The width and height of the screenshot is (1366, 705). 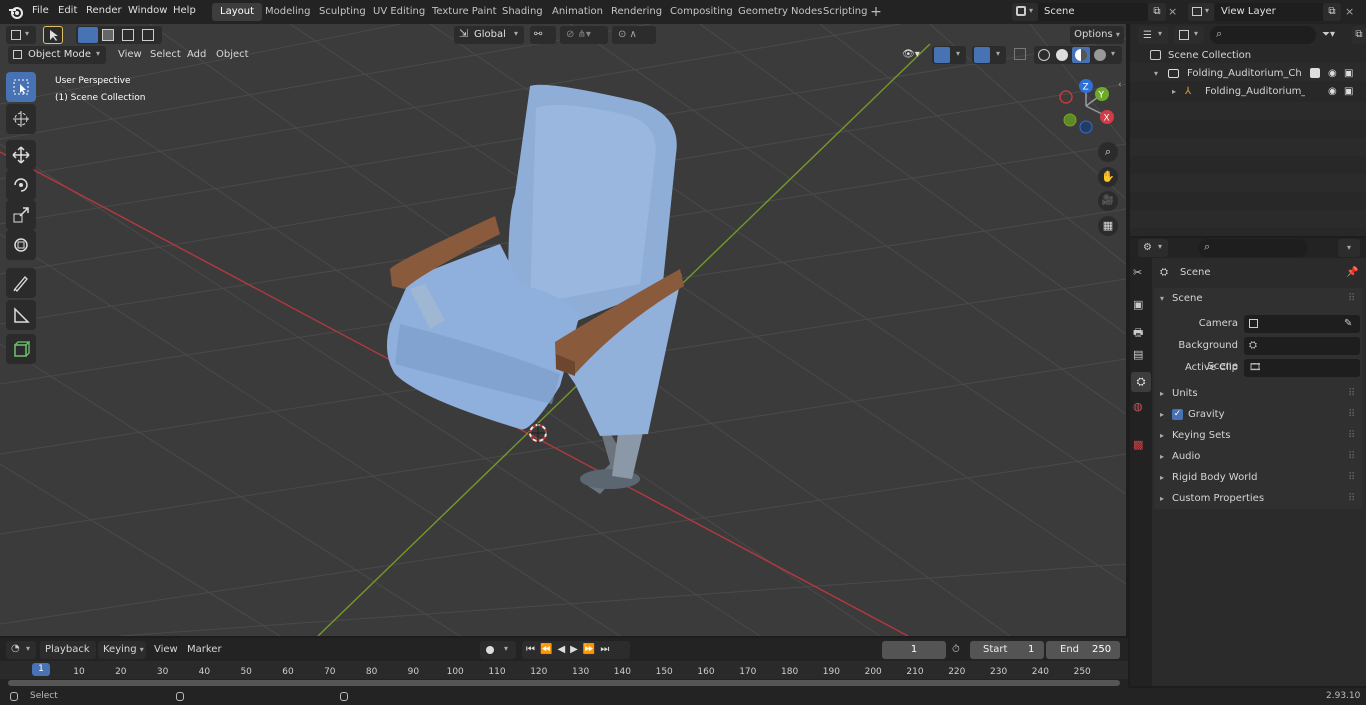 I want to click on checkbox-icon, so click(x=1315, y=73).